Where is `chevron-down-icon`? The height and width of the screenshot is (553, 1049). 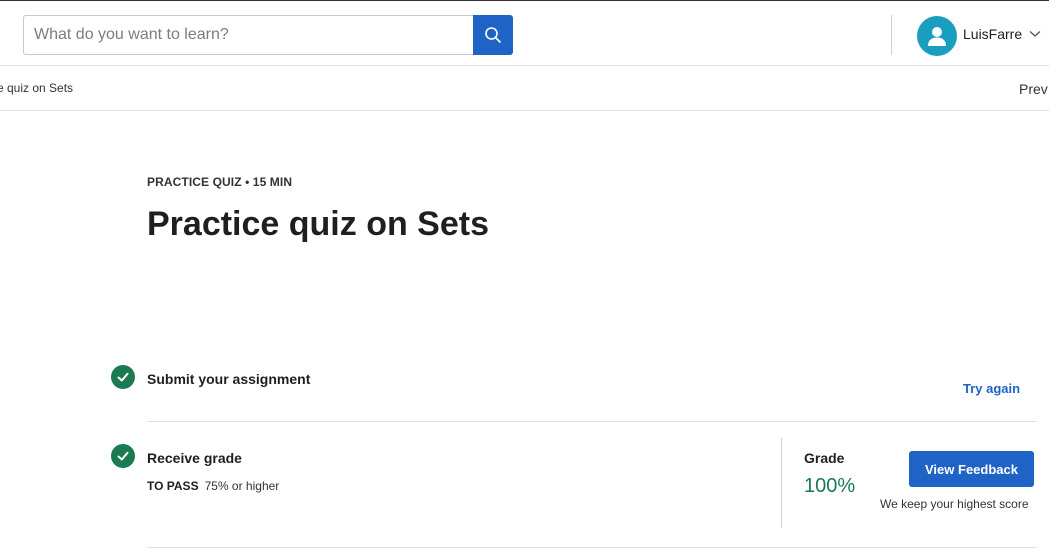 chevron-down-icon is located at coordinates (1035, 34).